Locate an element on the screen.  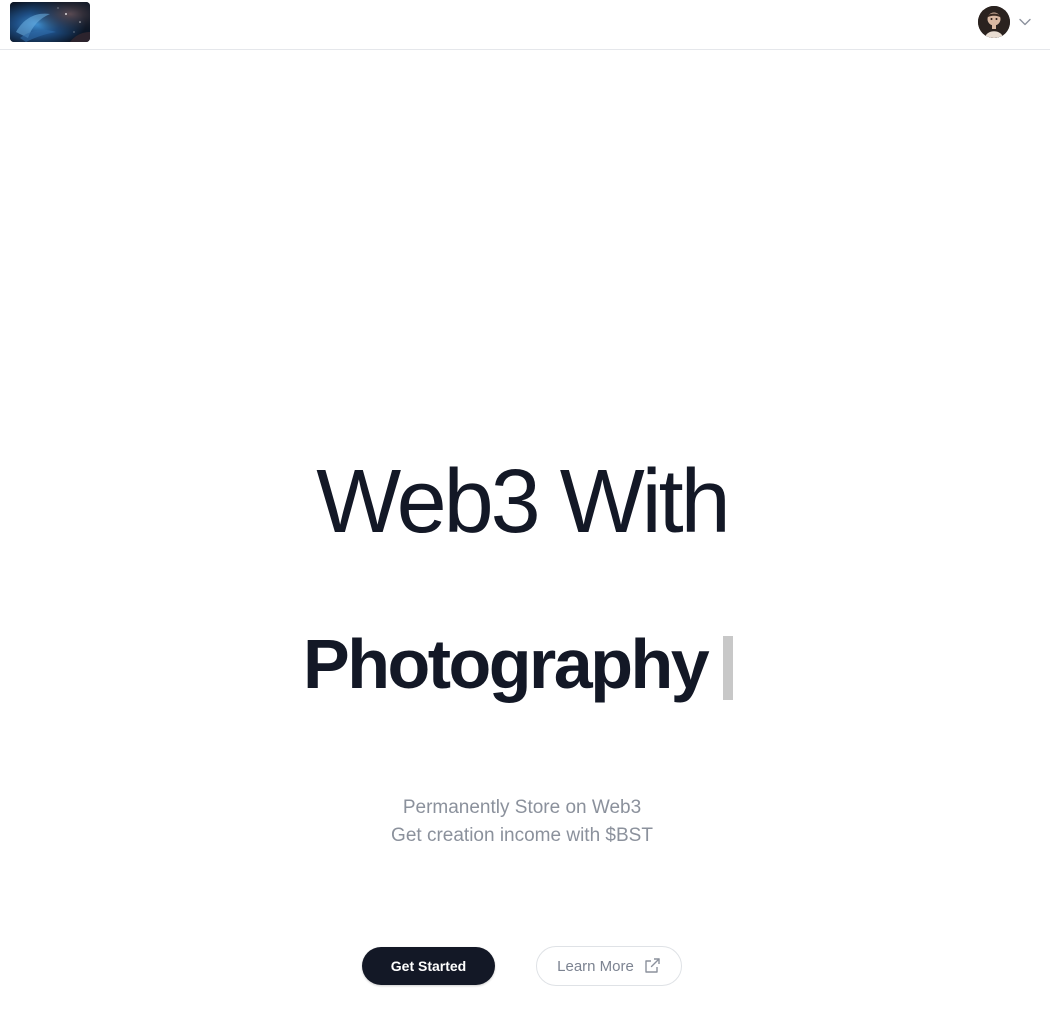
user-avatar-image is located at coordinates (994, 22).